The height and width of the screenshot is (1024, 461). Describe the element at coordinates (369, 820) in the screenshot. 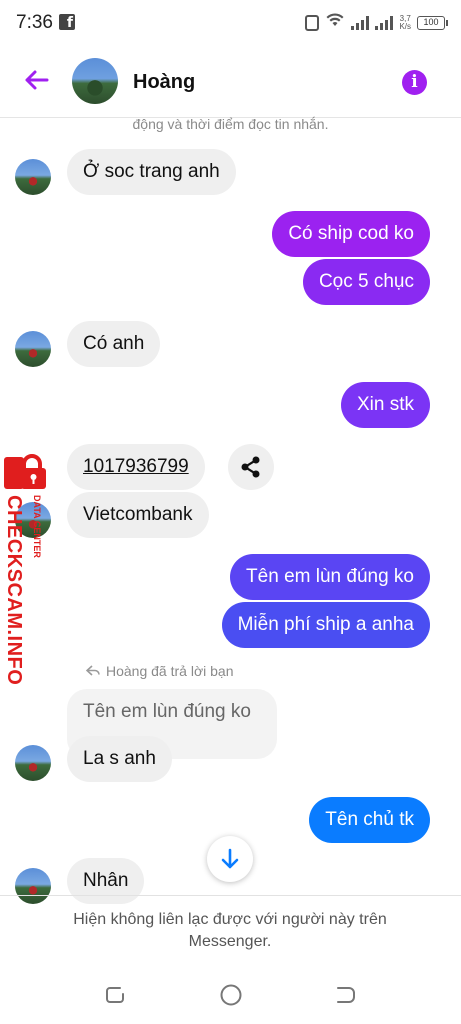

I see `message-bubble-outgoing: Tên chủ tk` at that location.